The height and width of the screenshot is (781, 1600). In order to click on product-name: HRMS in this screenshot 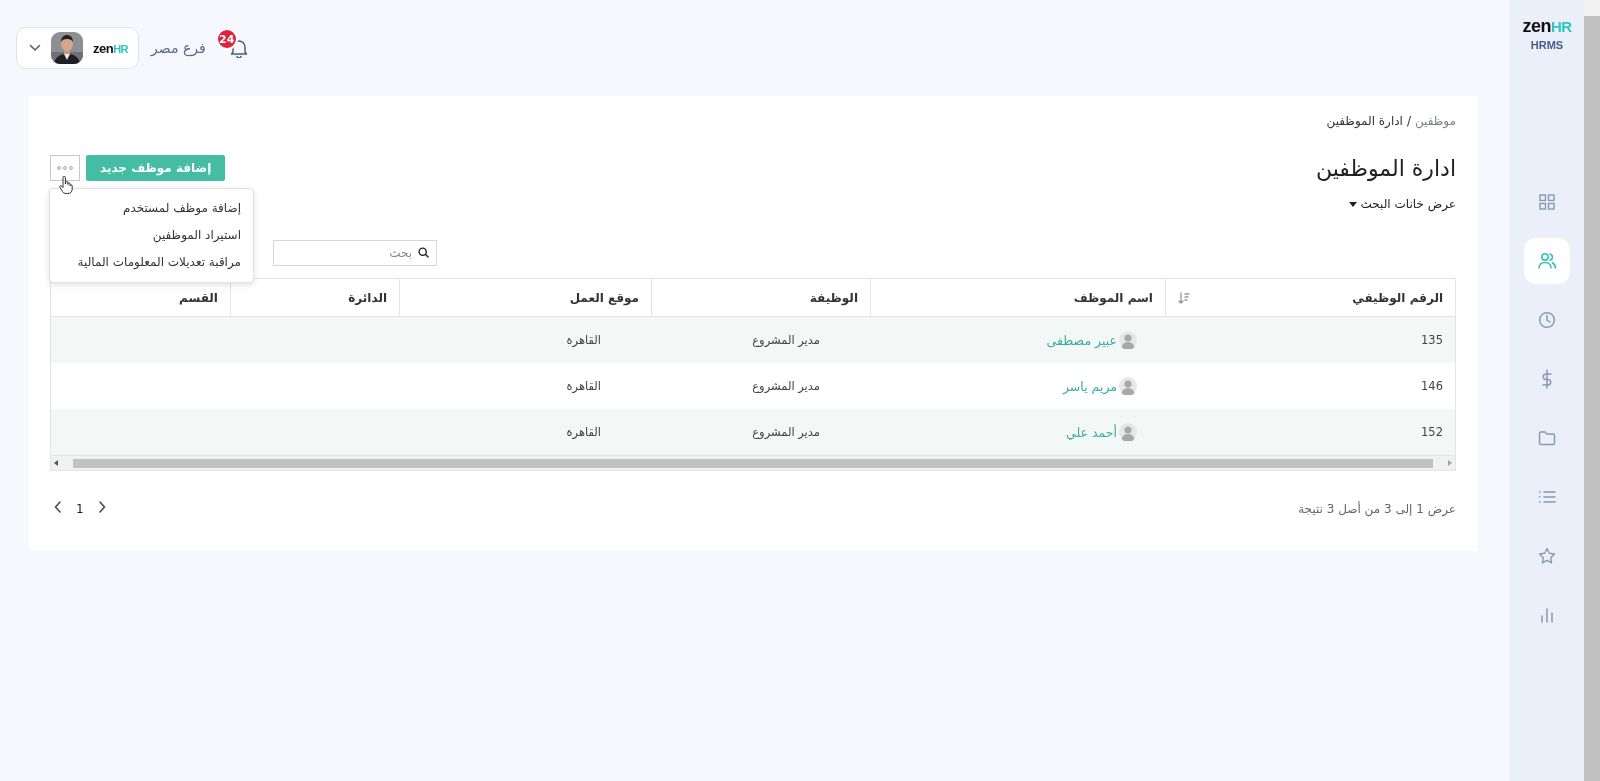, I will do `click(1547, 45)`.